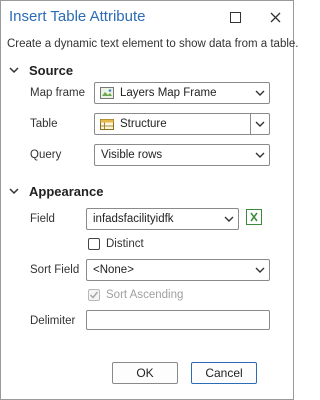 The height and width of the screenshot is (400, 320). I want to click on sort-field-dropdown: <None>, so click(178, 270).